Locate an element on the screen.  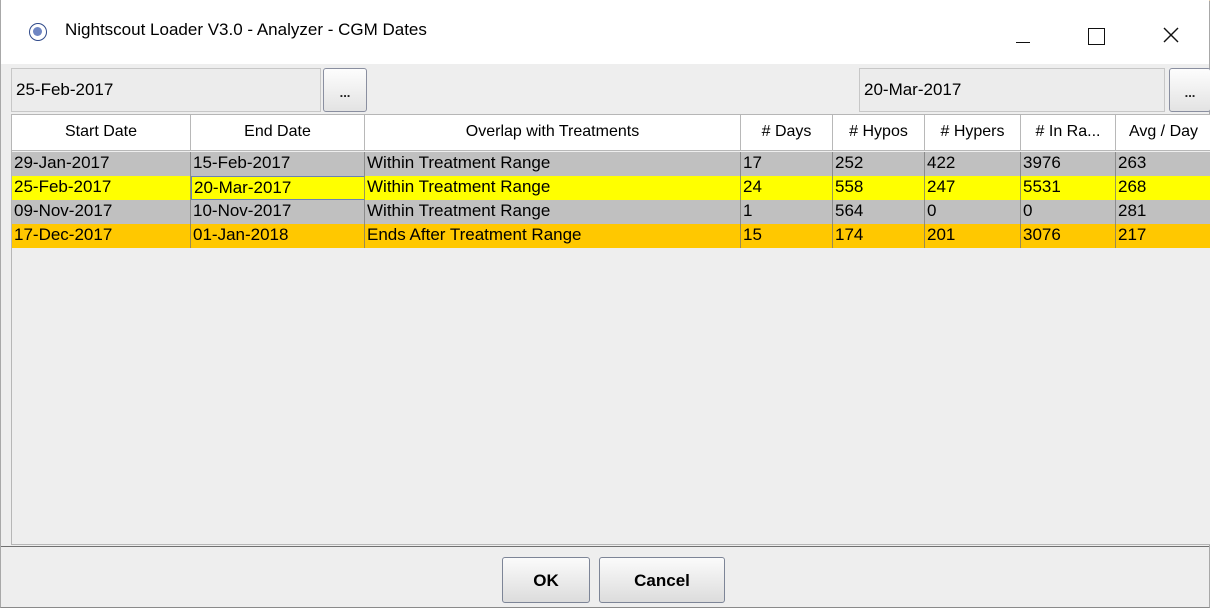
cell-overlap: Ends After Treatment Range is located at coordinates (553, 236).